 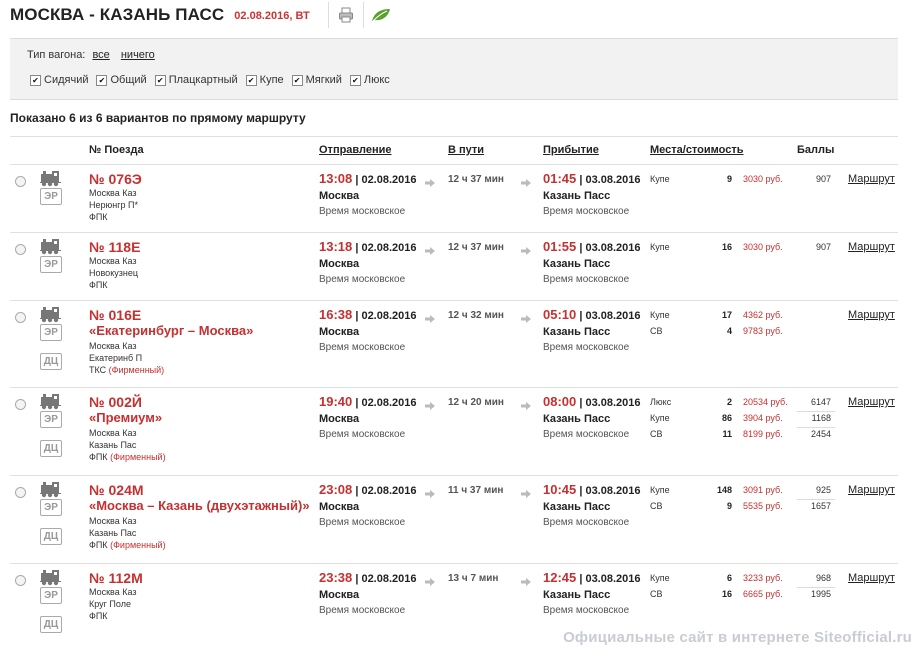 I want to click on train-number: № 016Е, so click(x=115, y=315).